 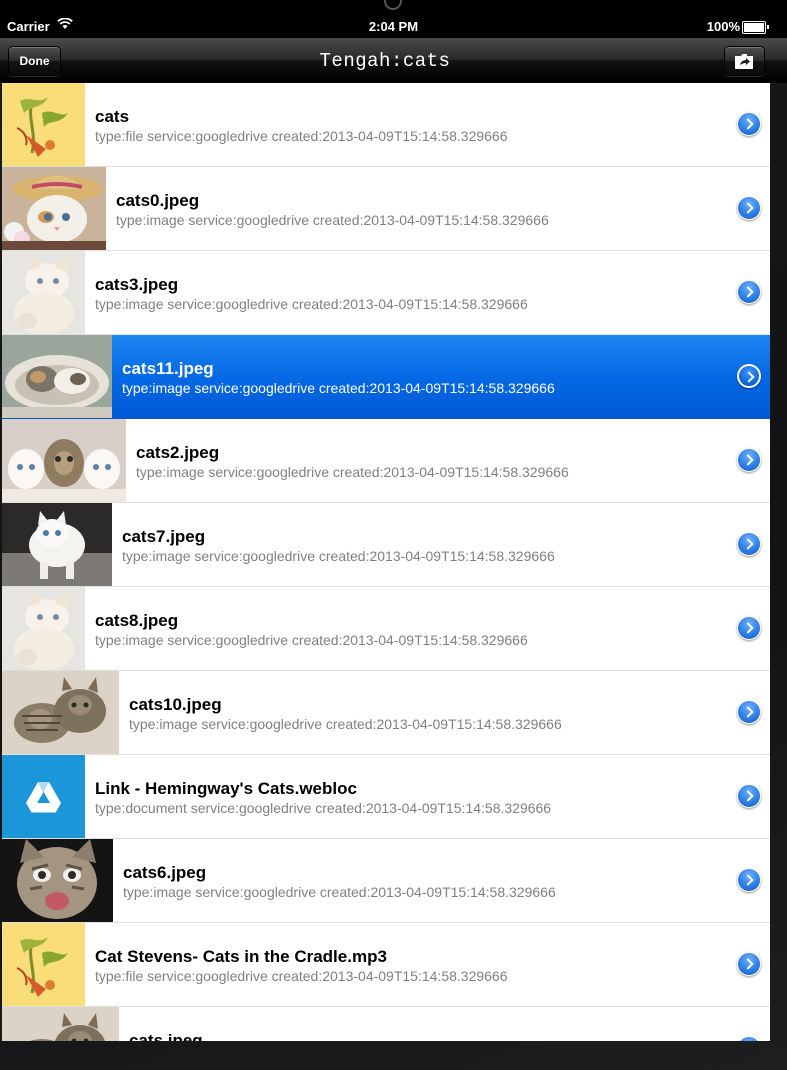 What do you see at coordinates (393, 5) in the screenshot?
I see `camera-notch` at bounding box center [393, 5].